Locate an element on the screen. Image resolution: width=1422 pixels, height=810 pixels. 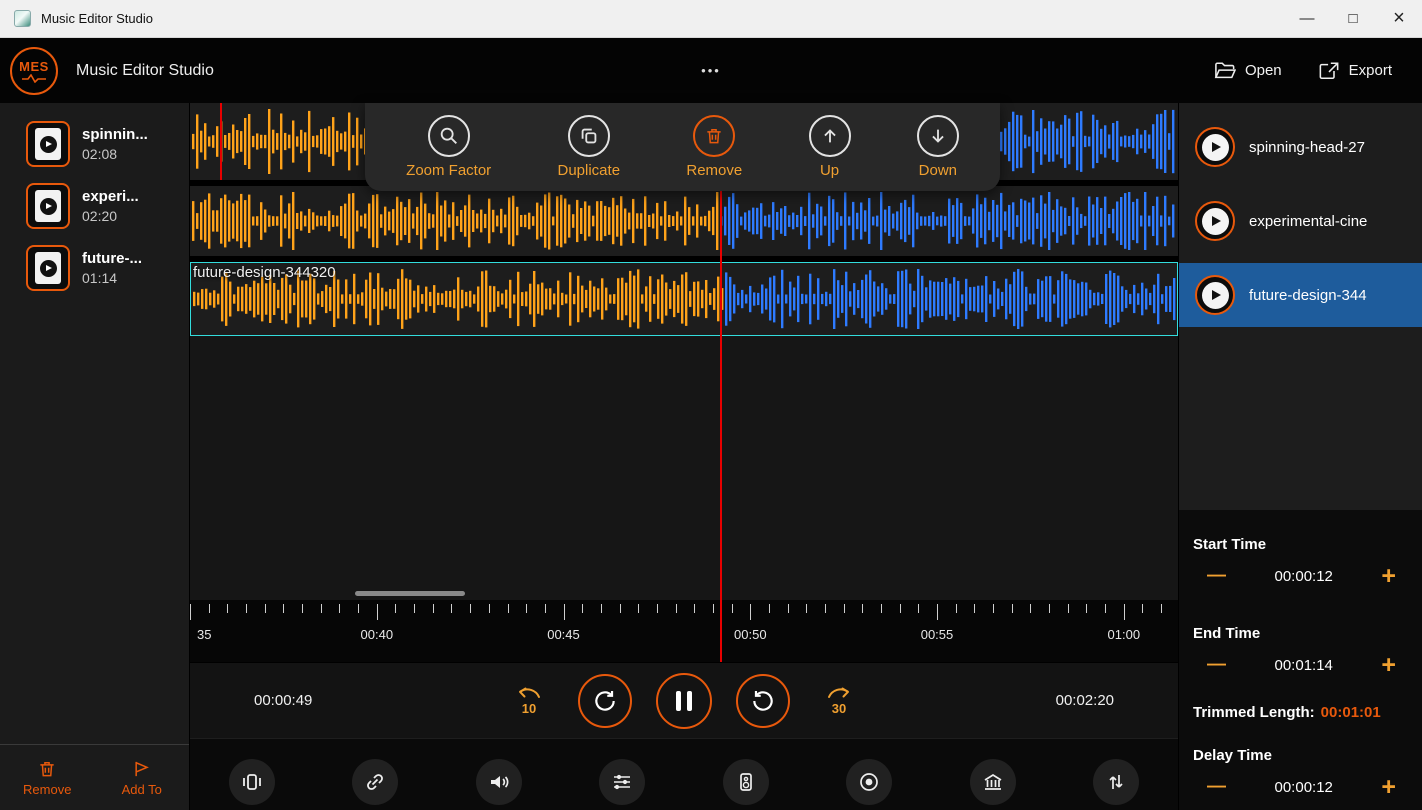
open-label: Open is located at coordinates (1263, 70).